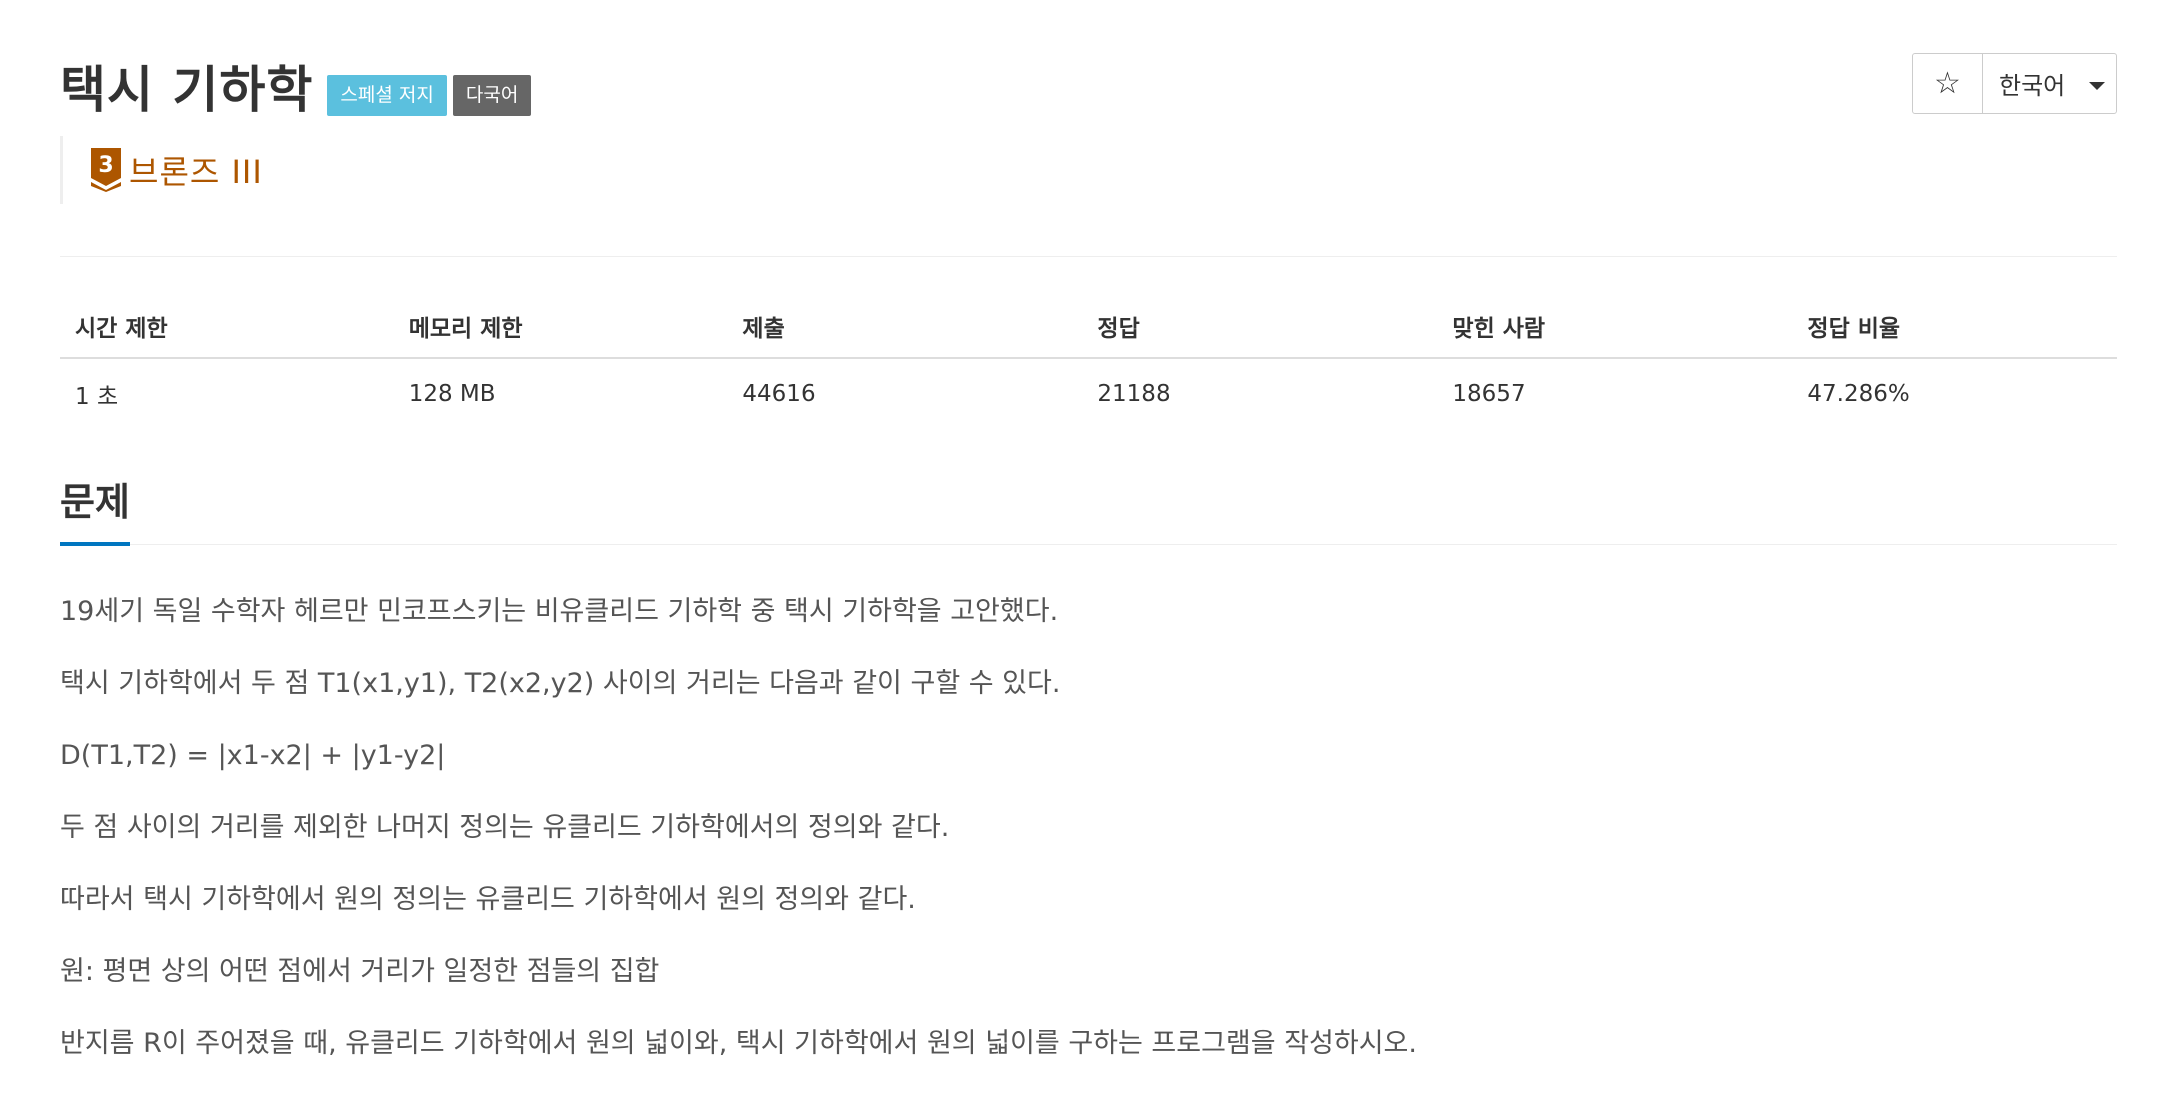  I want to click on table-row: 1 초 128 MB 44616 21188 18657 47.286%, so click(1088, 391).